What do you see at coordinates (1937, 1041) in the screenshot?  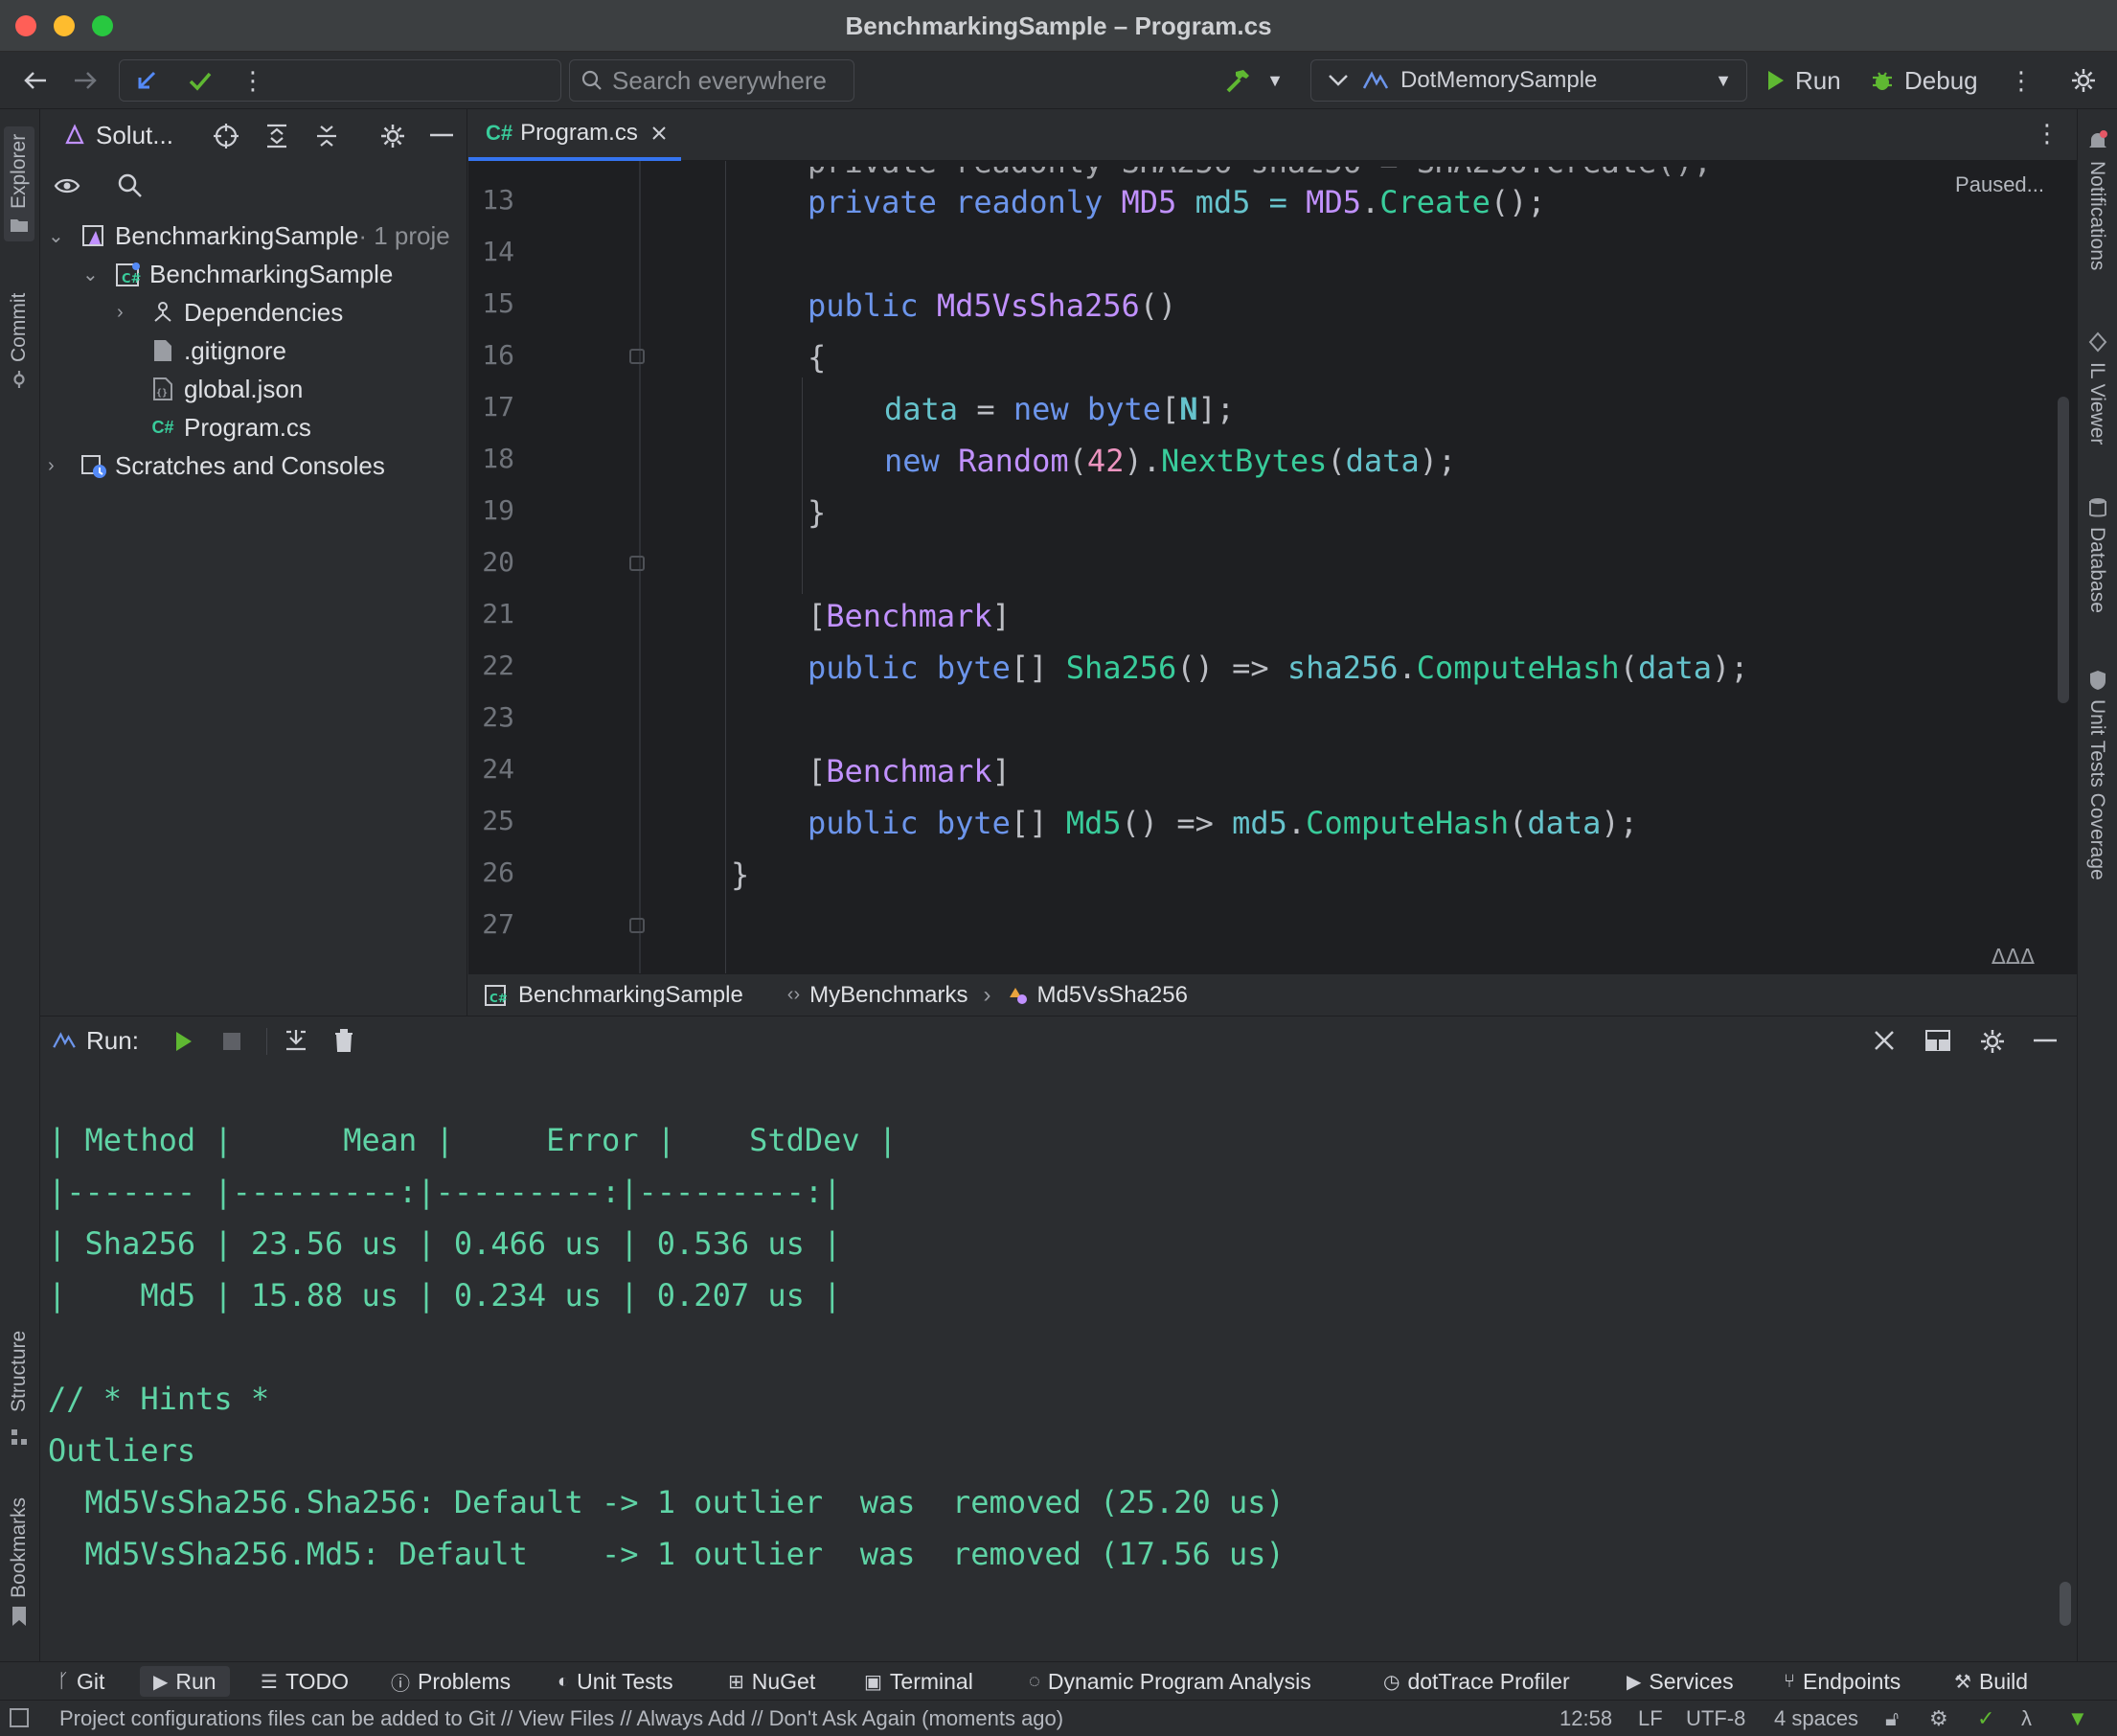 I see `layout-icon` at bounding box center [1937, 1041].